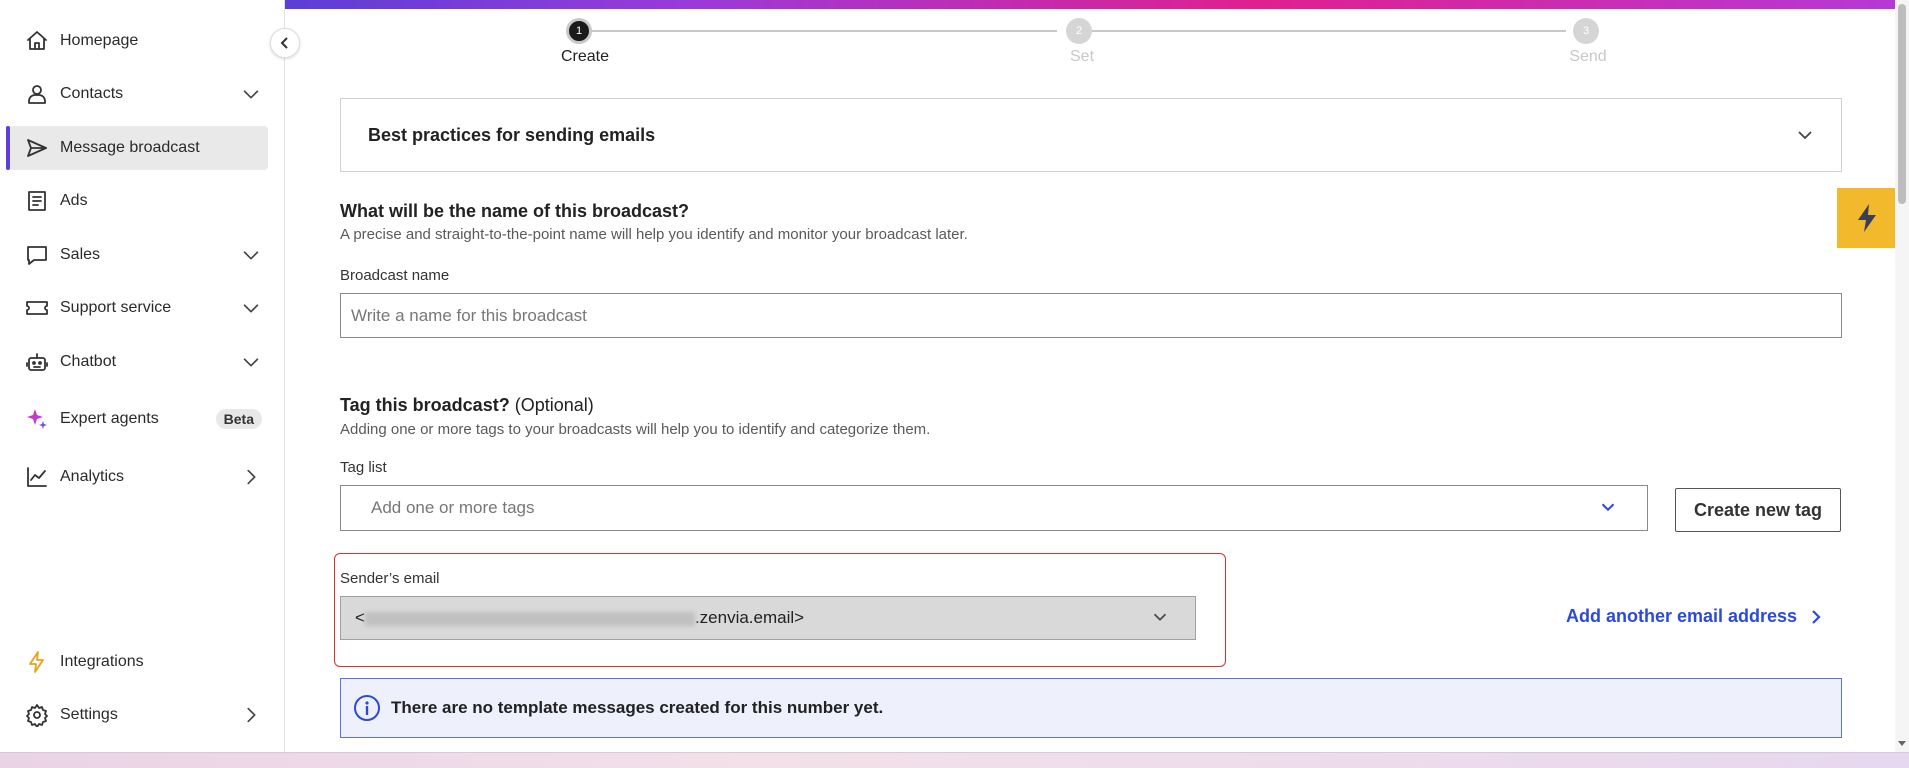 The height and width of the screenshot is (768, 1909). What do you see at coordinates (37, 419) in the screenshot?
I see `sparkle-icon` at bounding box center [37, 419].